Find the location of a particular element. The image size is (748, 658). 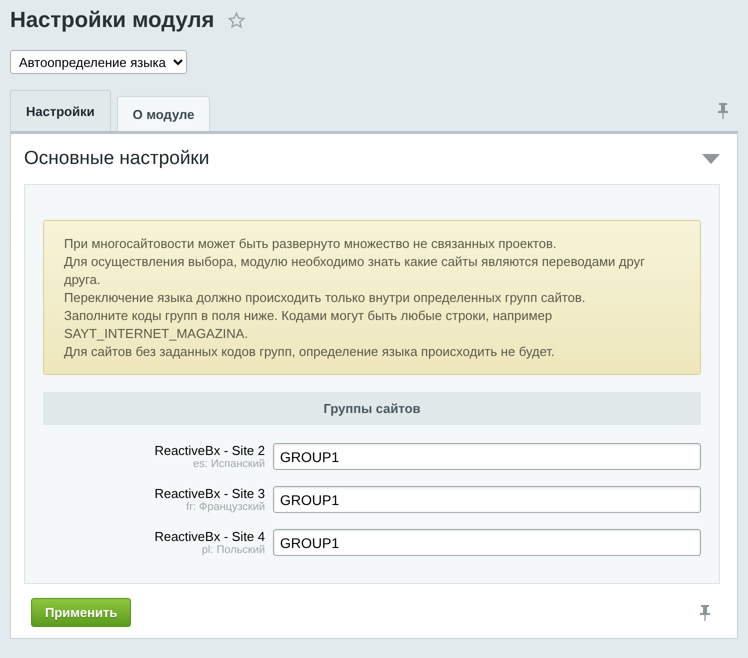

module-select: Автоопределение языка is located at coordinates (98, 62).